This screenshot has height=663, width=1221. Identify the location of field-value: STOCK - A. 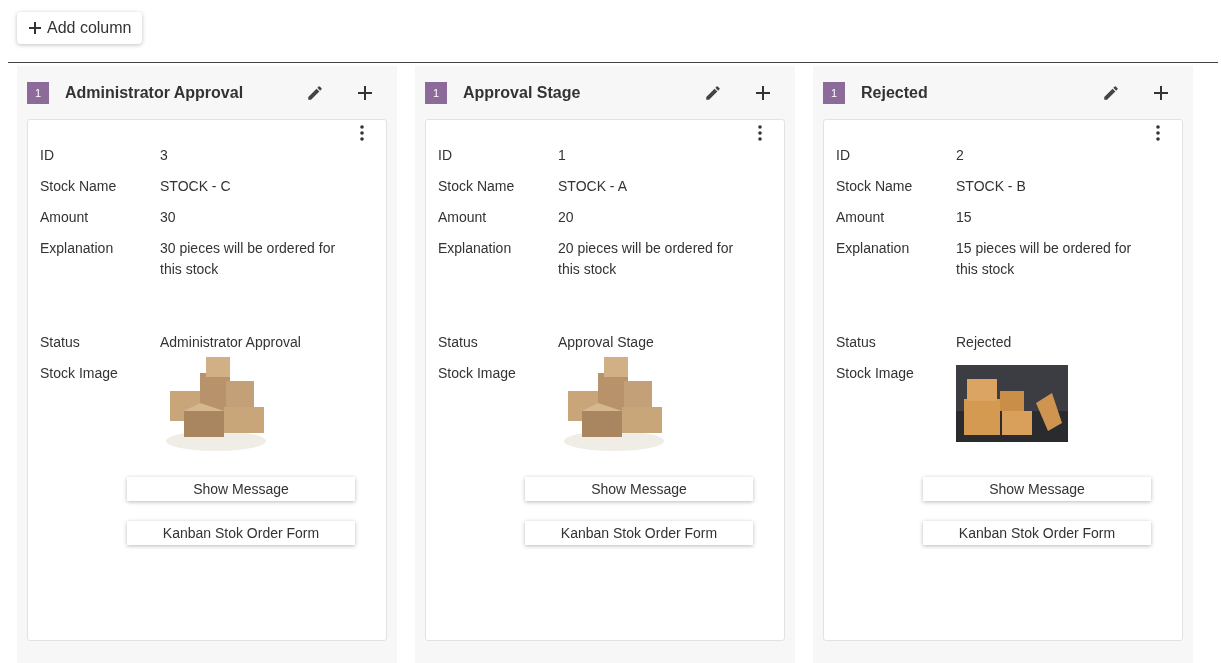
(593, 186).